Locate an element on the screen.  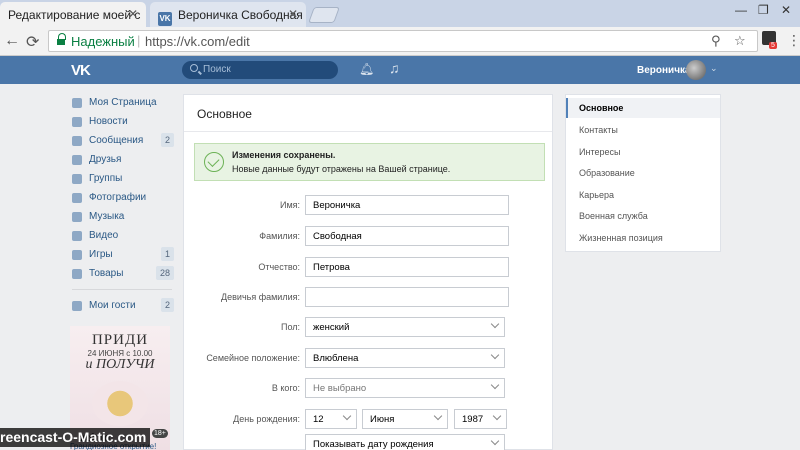
sex-select: женский is located at coordinates (405, 327).